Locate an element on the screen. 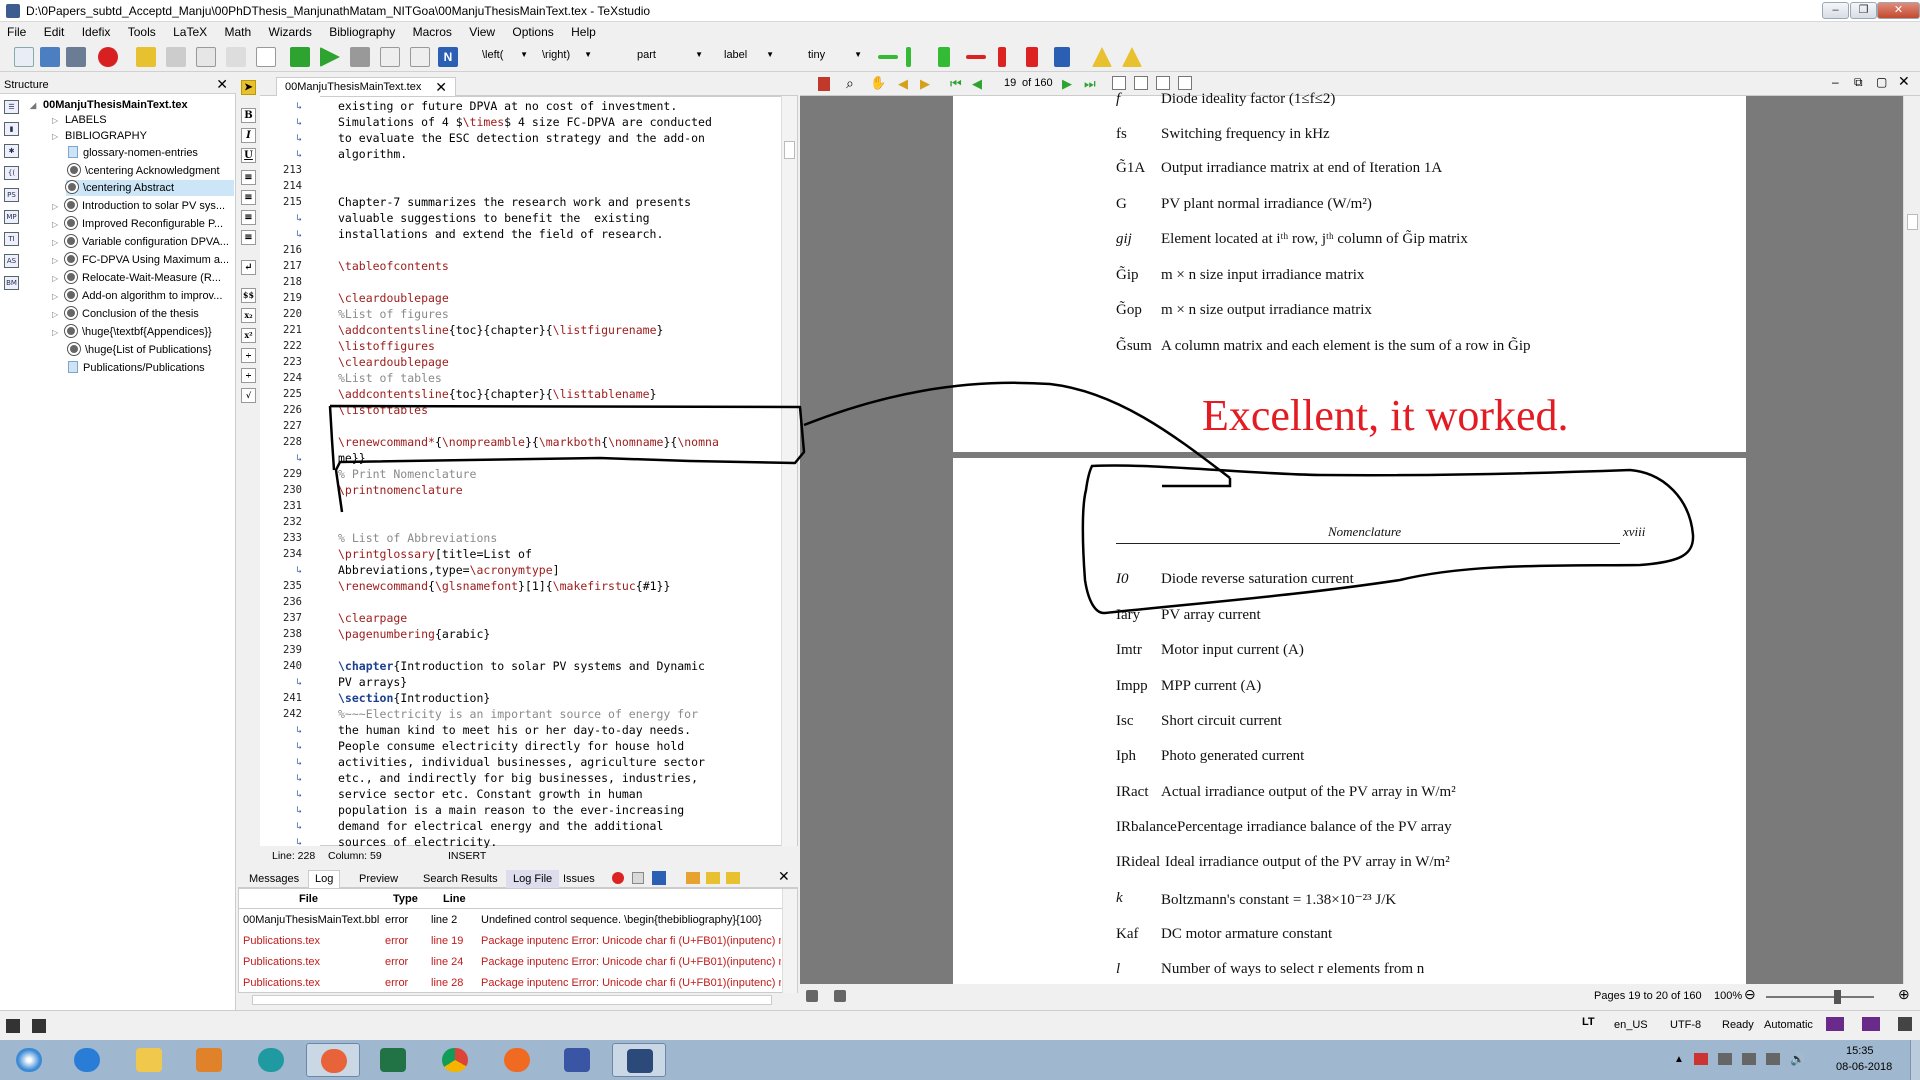  pdf-forward-icon: ▶ is located at coordinates (925, 84).